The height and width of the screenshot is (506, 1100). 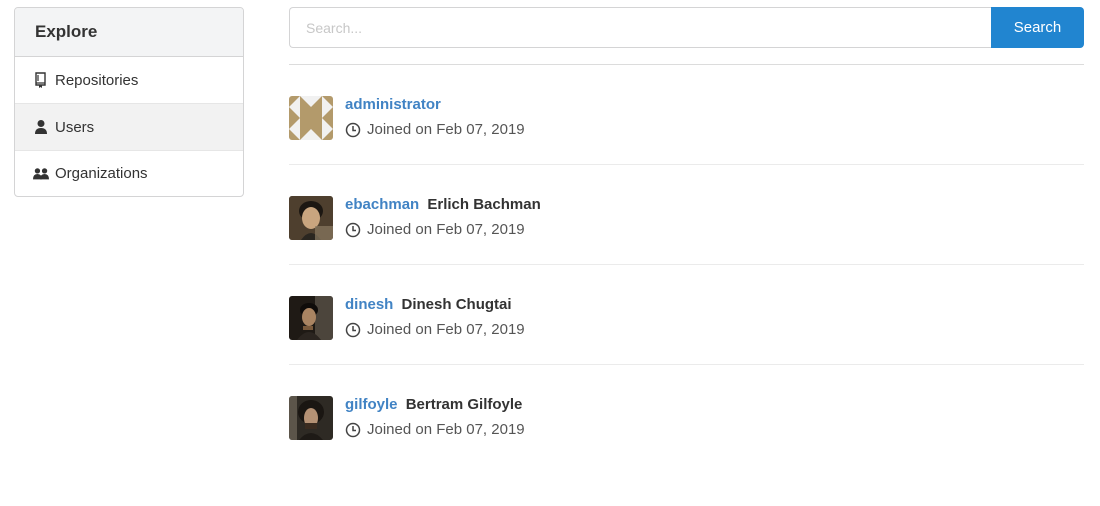 I want to click on person-icon, so click(x=41, y=127).